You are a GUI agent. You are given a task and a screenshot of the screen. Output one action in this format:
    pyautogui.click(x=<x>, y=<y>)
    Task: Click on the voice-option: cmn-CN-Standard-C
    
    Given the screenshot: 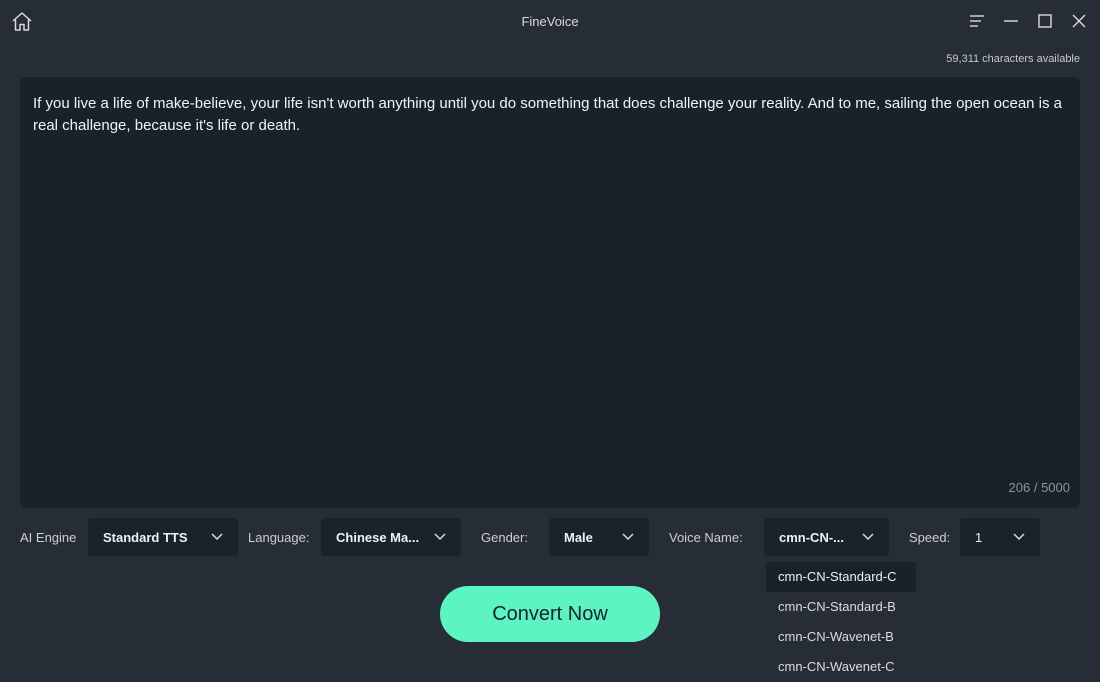 What is the action you would take?
    pyautogui.click(x=841, y=577)
    